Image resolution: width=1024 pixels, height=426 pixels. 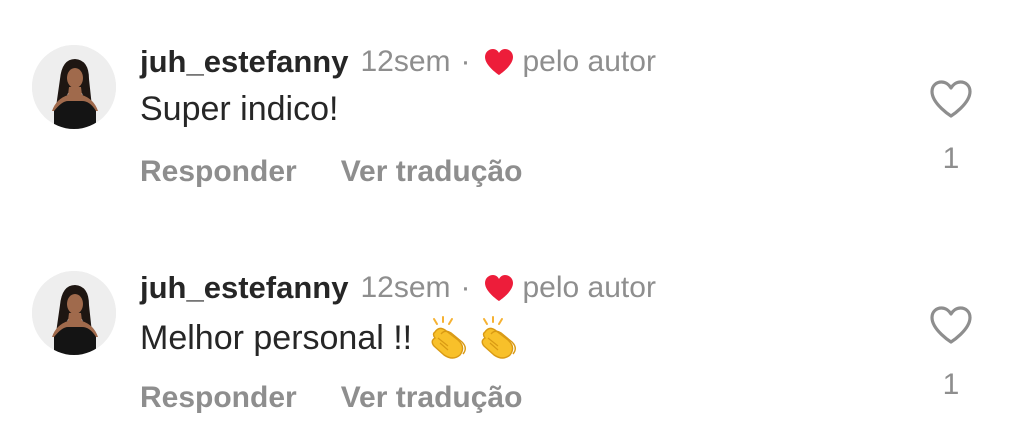 I want to click on comment-text-content: Super indico!, so click(x=239, y=109).